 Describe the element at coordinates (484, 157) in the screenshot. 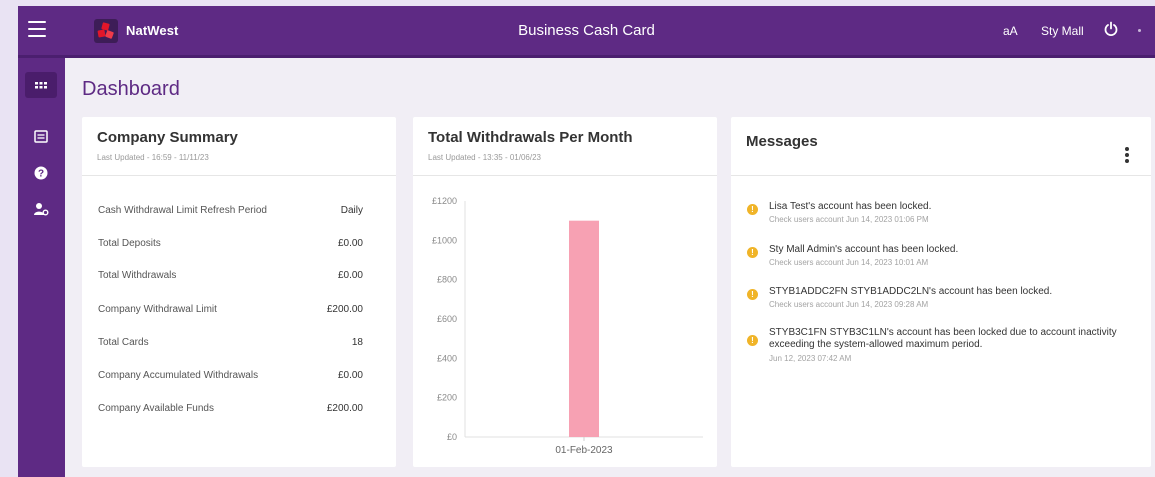

I see `withdrawals-updated: Last Updated - 13:35 - 01/06/23` at that location.